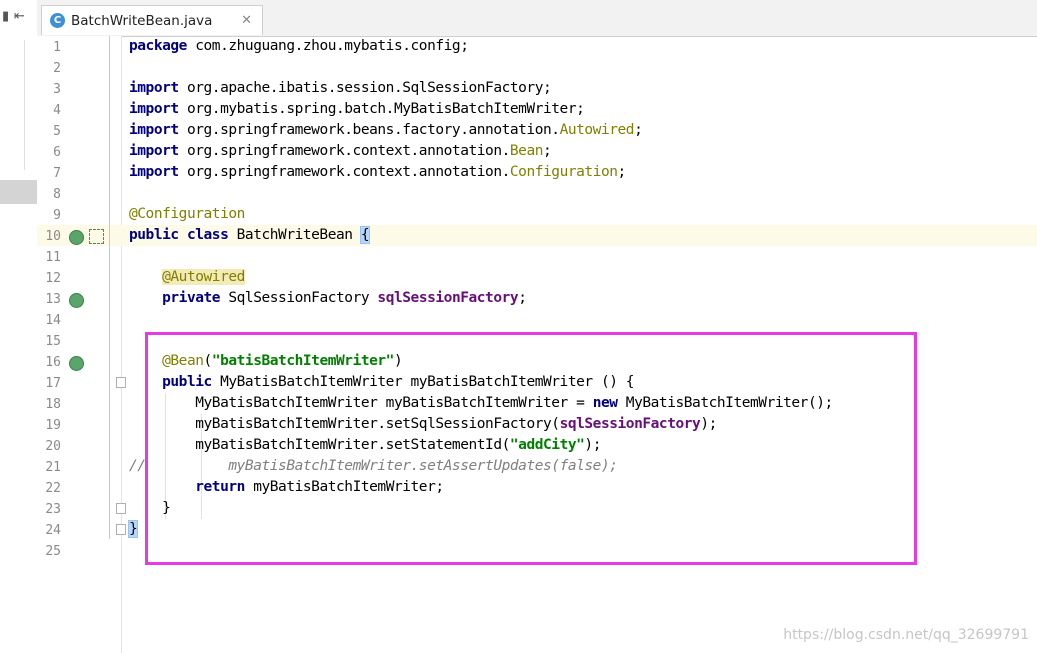  What do you see at coordinates (76, 237) in the screenshot?
I see `bean-class-icon` at bounding box center [76, 237].